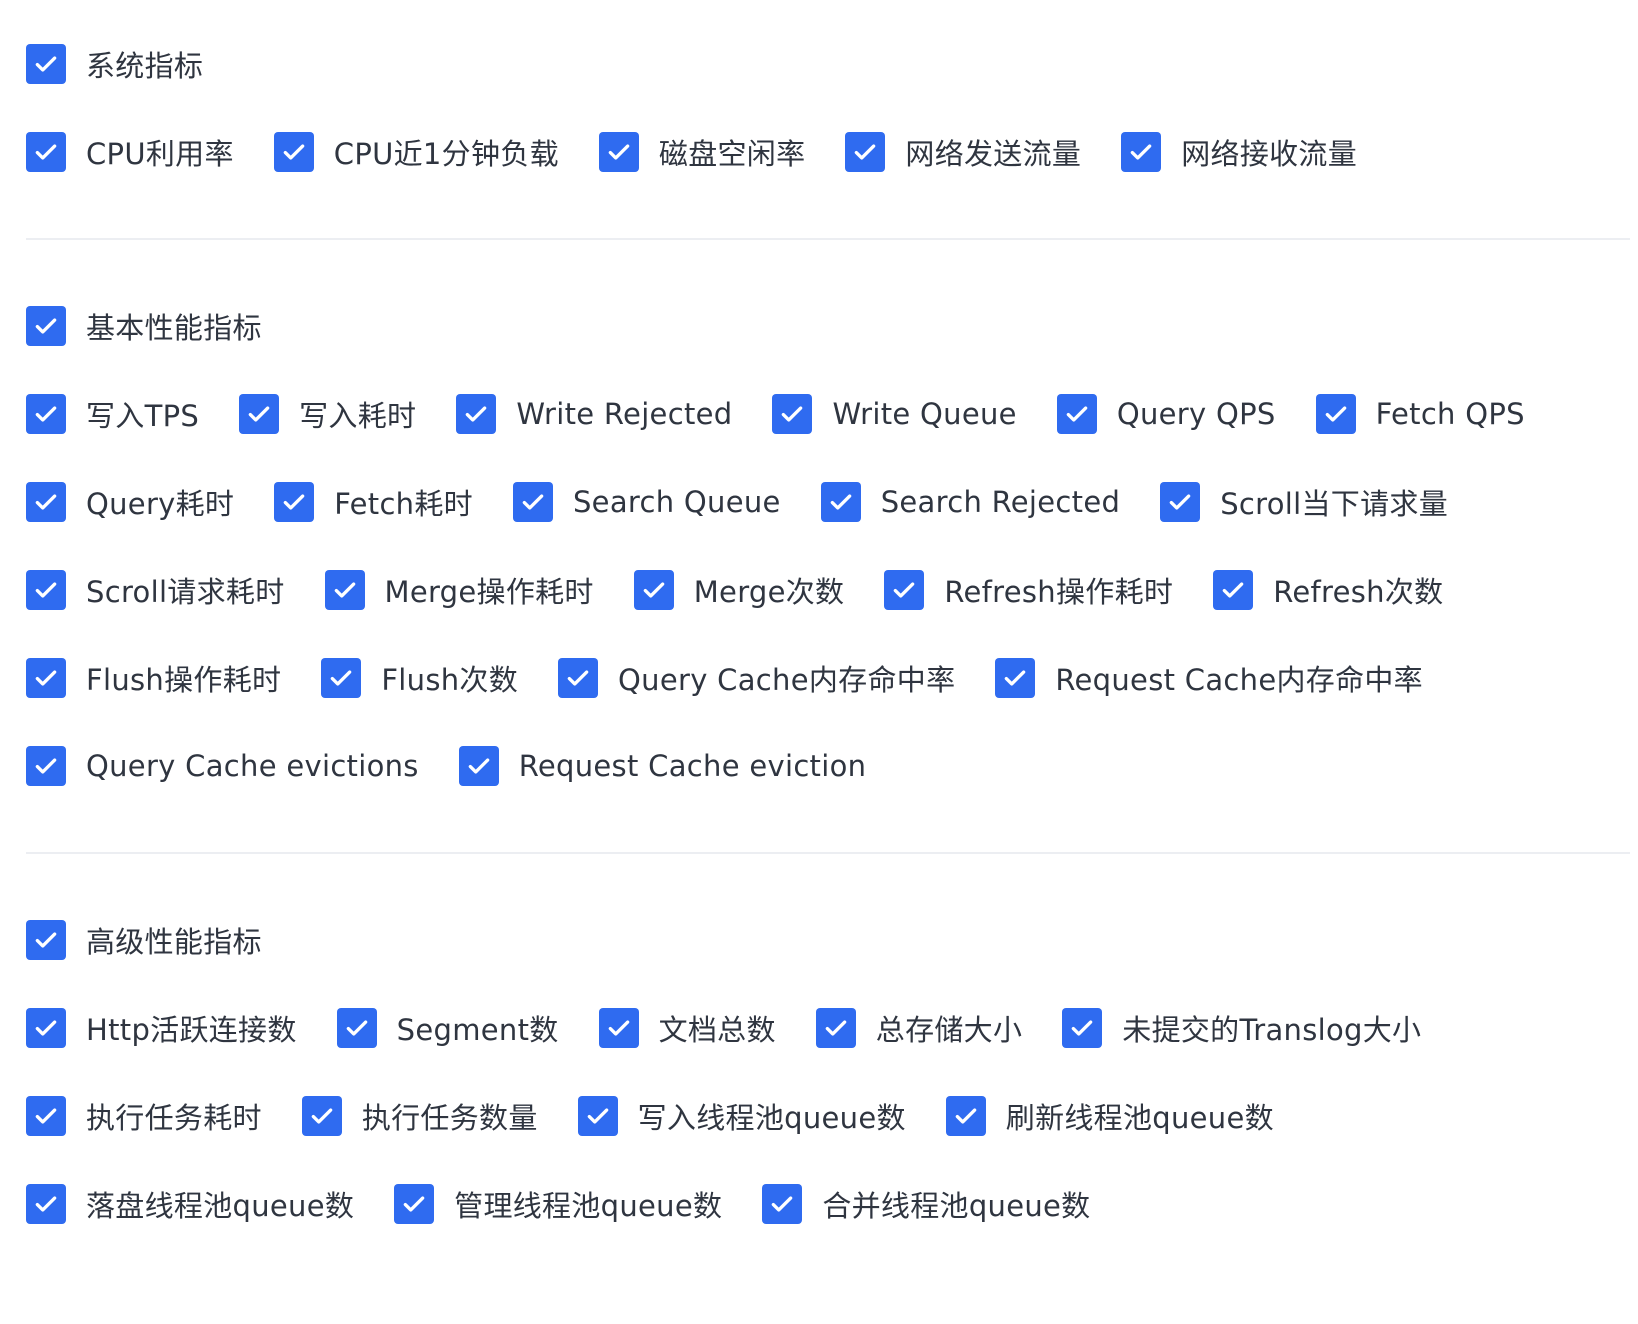 This screenshot has height=1324, width=1638. Describe the element at coordinates (1166, 414) in the screenshot. I see `metric-checkbox: Query QPS` at that location.